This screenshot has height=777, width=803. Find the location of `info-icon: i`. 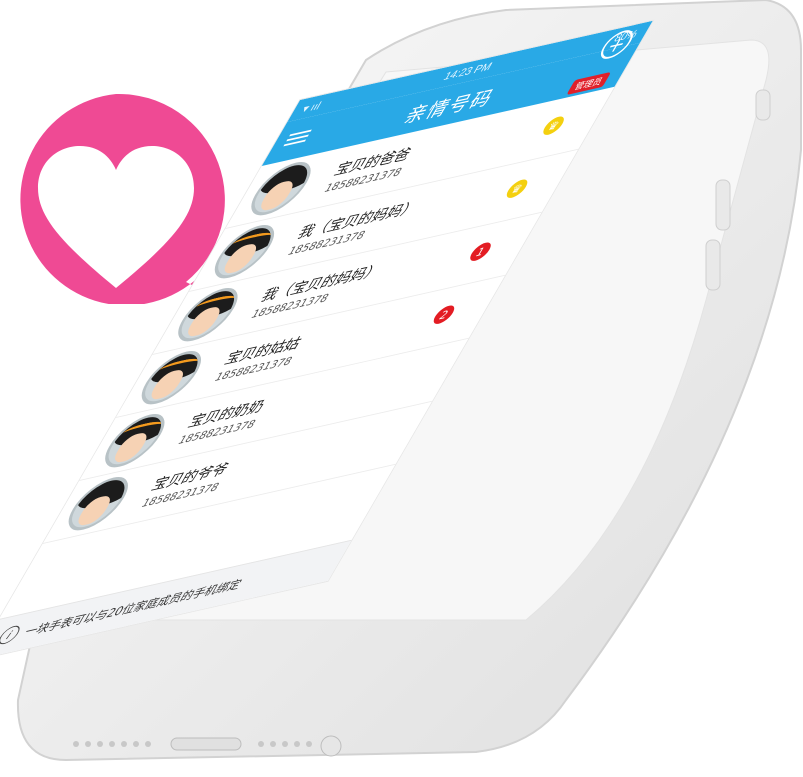

info-icon: i is located at coordinates (12, 634).